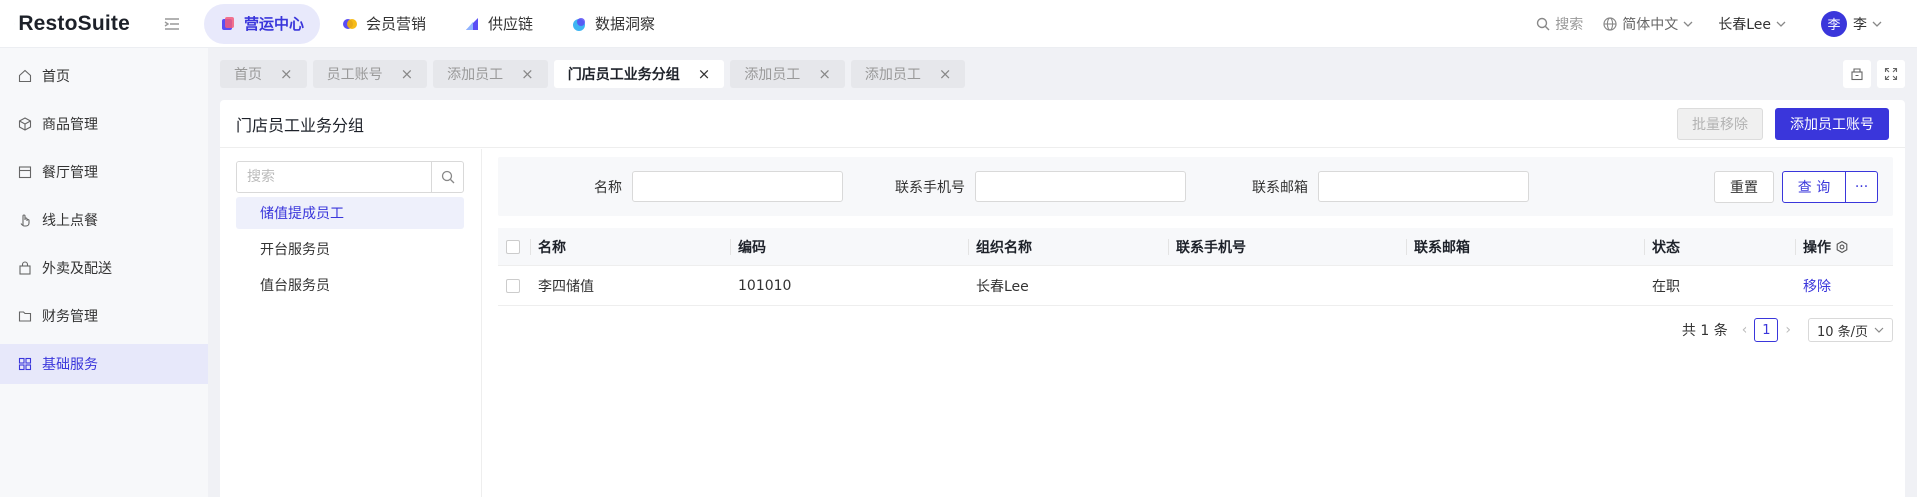 The width and height of the screenshot is (1917, 497). What do you see at coordinates (1745, 330) in the screenshot?
I see `prev-page-icon: ‹` at bounding box center [1745, 330].